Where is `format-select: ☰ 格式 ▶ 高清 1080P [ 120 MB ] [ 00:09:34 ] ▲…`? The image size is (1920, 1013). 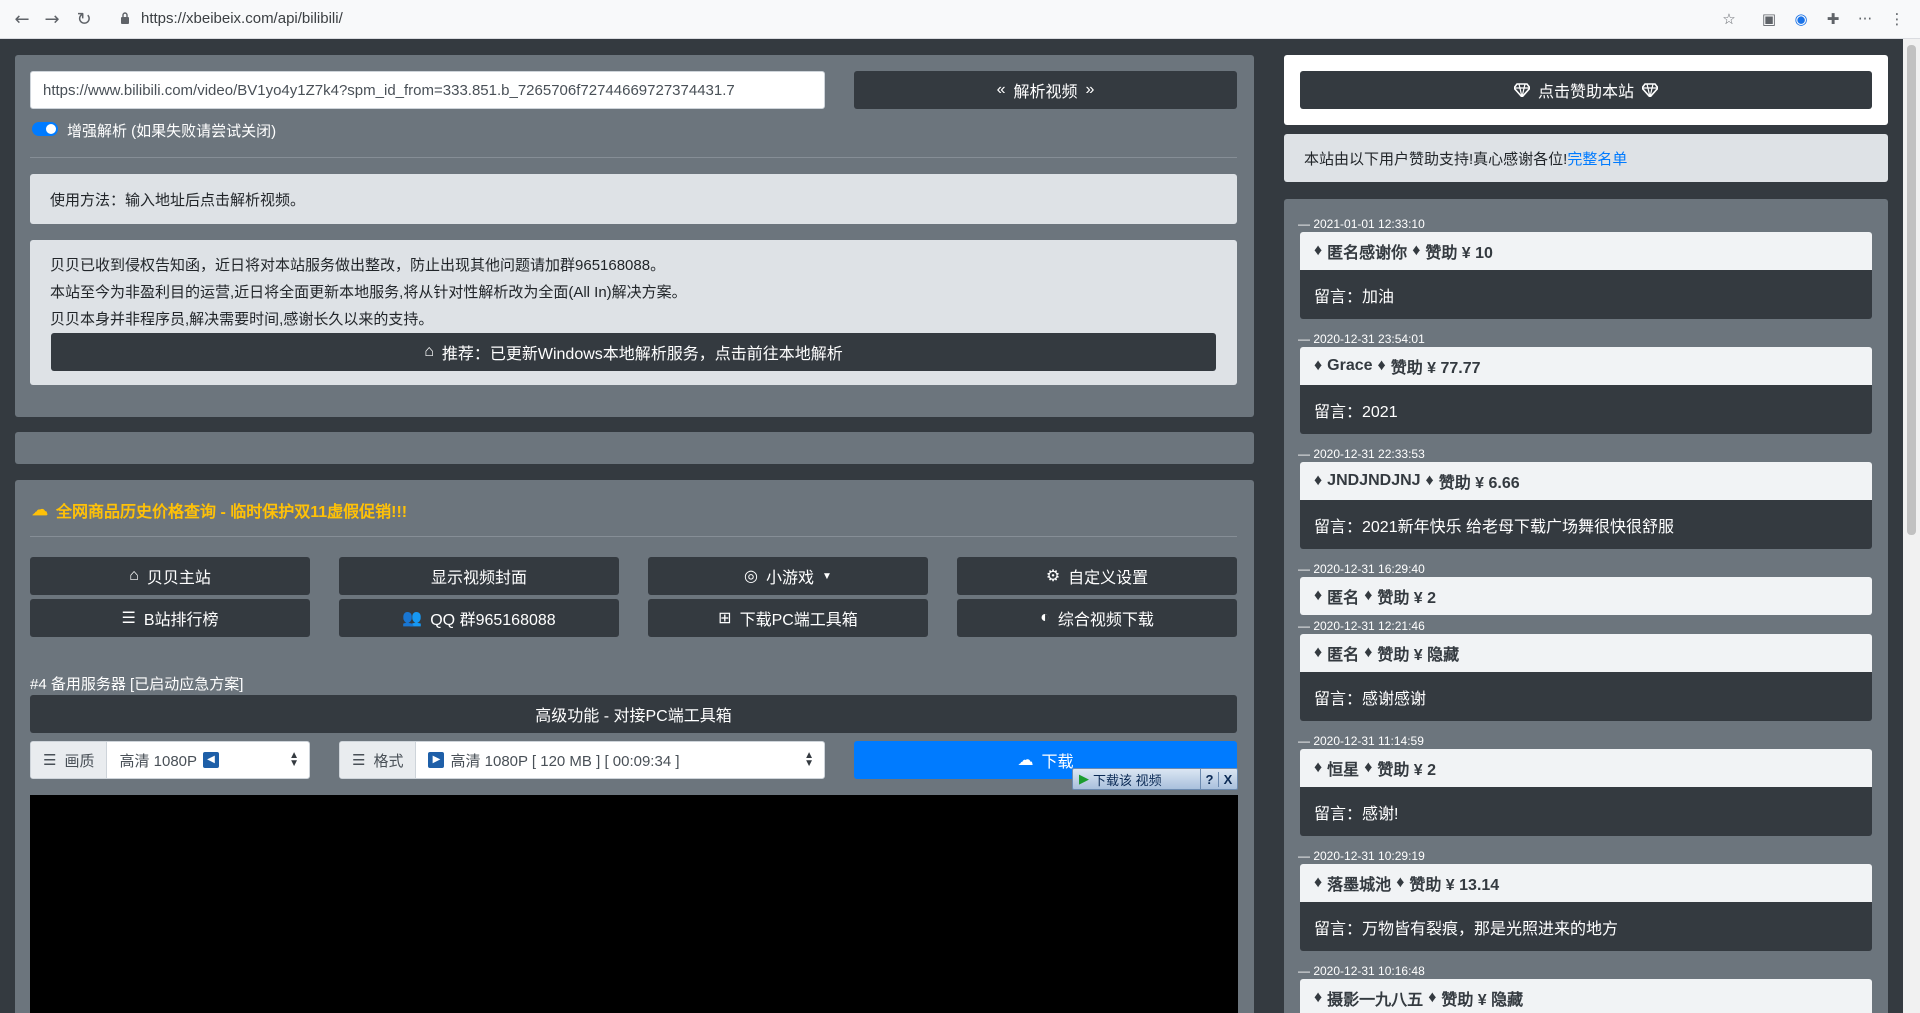
format-select: ☰ 格式 ▶ 高清 1080P [ 120 MB ] [ 00:09:34 ] ▲… is located at coordinates (582, 760).